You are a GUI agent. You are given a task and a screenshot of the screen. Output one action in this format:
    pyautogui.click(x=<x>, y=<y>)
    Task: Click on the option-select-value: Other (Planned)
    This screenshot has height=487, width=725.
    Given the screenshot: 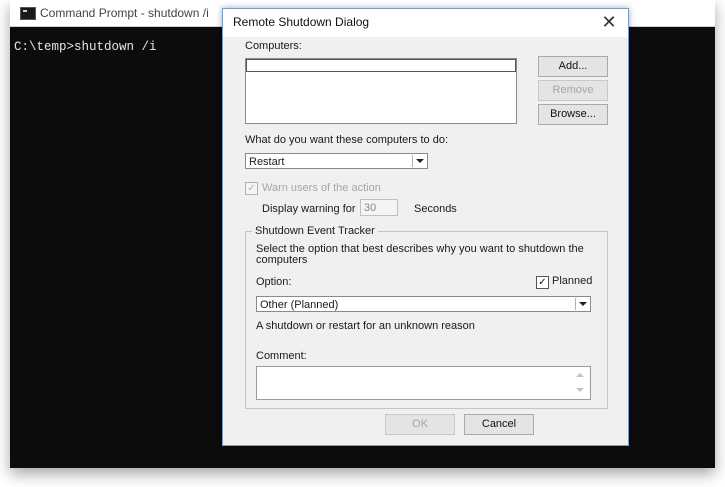 What is the action you would take?
    pyautogui.click(x=299, y=305)
    